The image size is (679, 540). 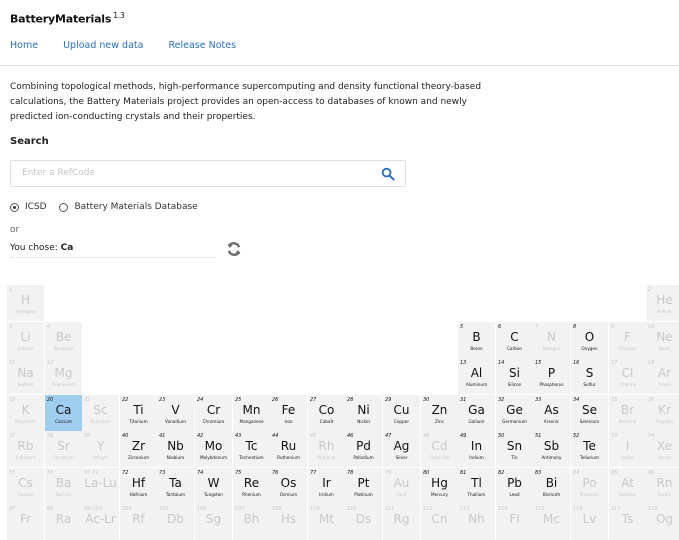 What do you see at coordinates (514, 340) in the screenshot?
I see `element-cell-c: 6 C Carbon` at bounding box center [514, 340].